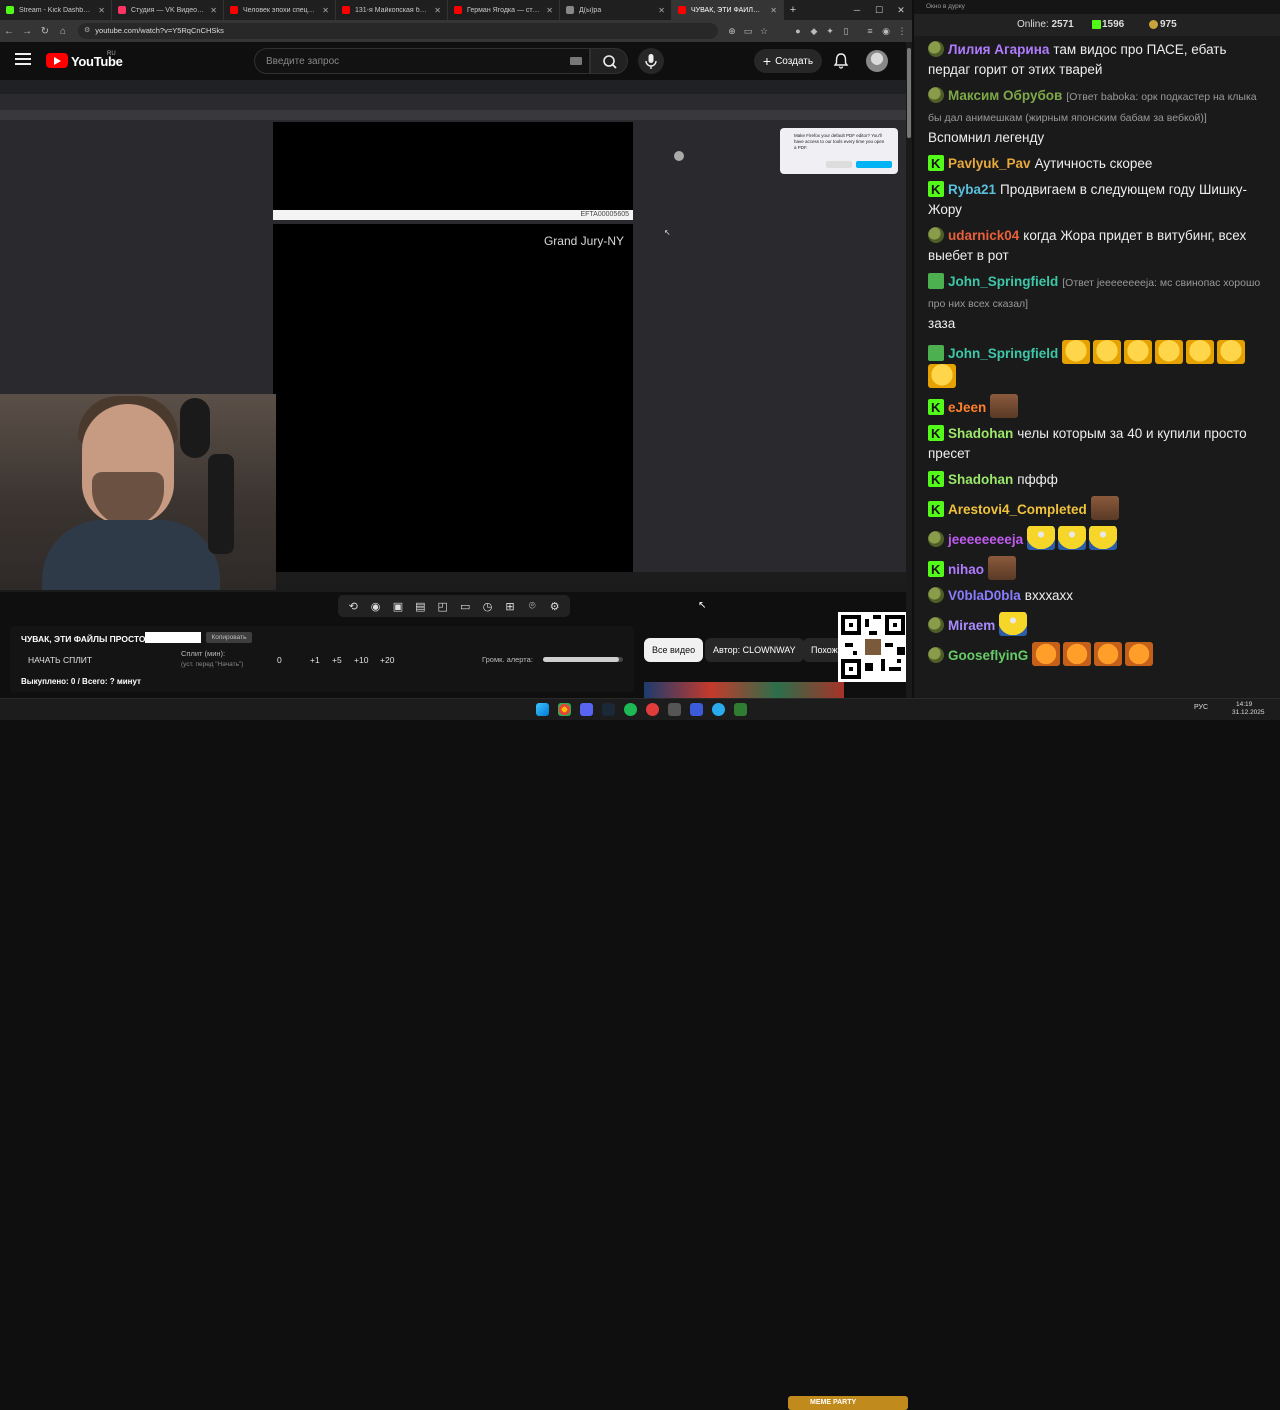  What do you see at coordinates (728, 10) in the screenshot?
I see `browser-tab: ЧУВАК, ЭТИ ФАЙЛЫ ПРО ✕` at bounding box center [728, 10].